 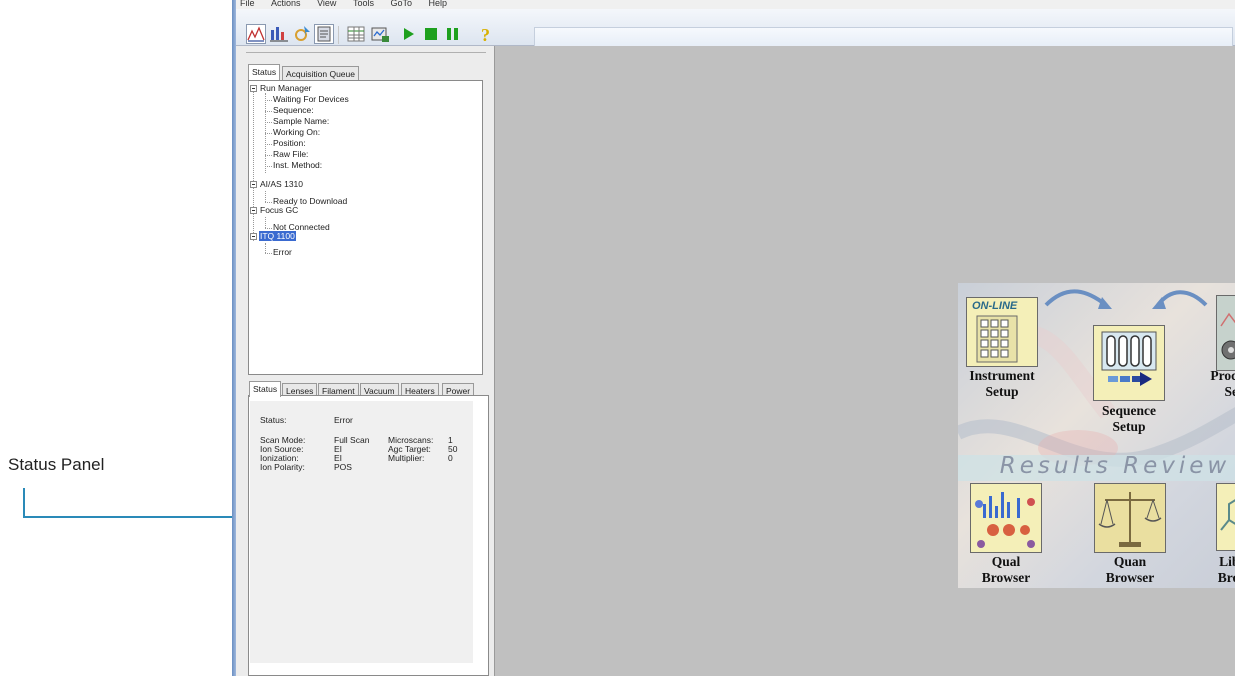 What do you see at coordinates (253, 210) in the screenshot?
I see `expander-gc` at bounding box center [253, 210].